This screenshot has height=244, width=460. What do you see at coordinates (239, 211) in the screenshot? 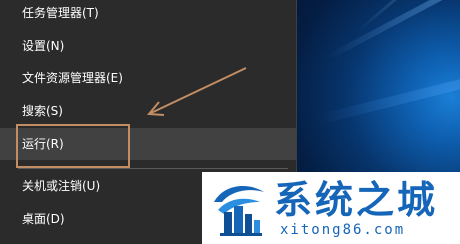
I see `city-logo-icon` at bounding box center [239, 211].